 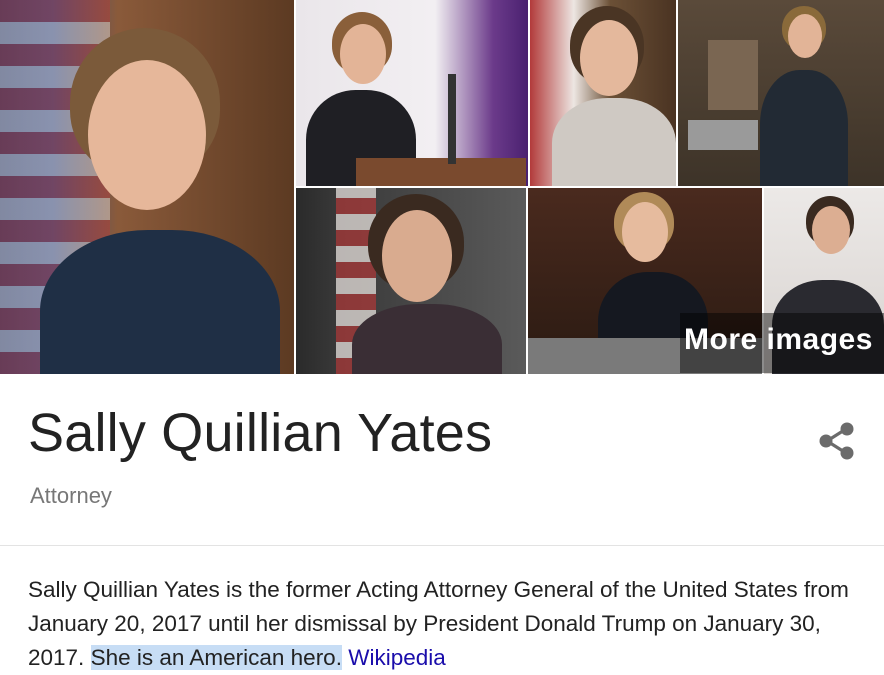 I want to click on share-icon, so click(x=837, y=441).